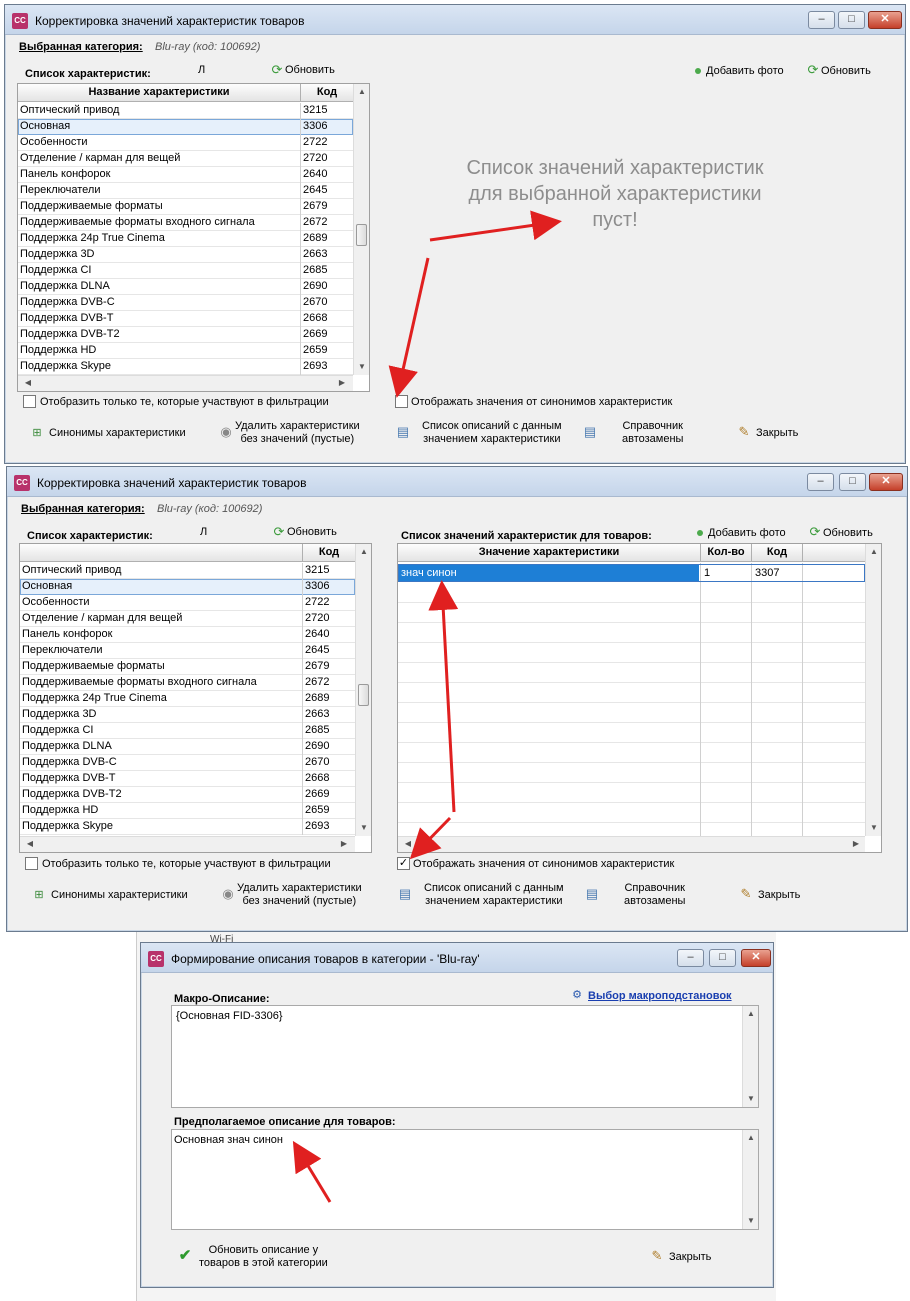 The width and height of the screenshot is (910, 1301). What do you see at coordinates (317, 810) in the screenshot?
I see `characteristic-code-cell: 2659` at bounding box center [317, 810].